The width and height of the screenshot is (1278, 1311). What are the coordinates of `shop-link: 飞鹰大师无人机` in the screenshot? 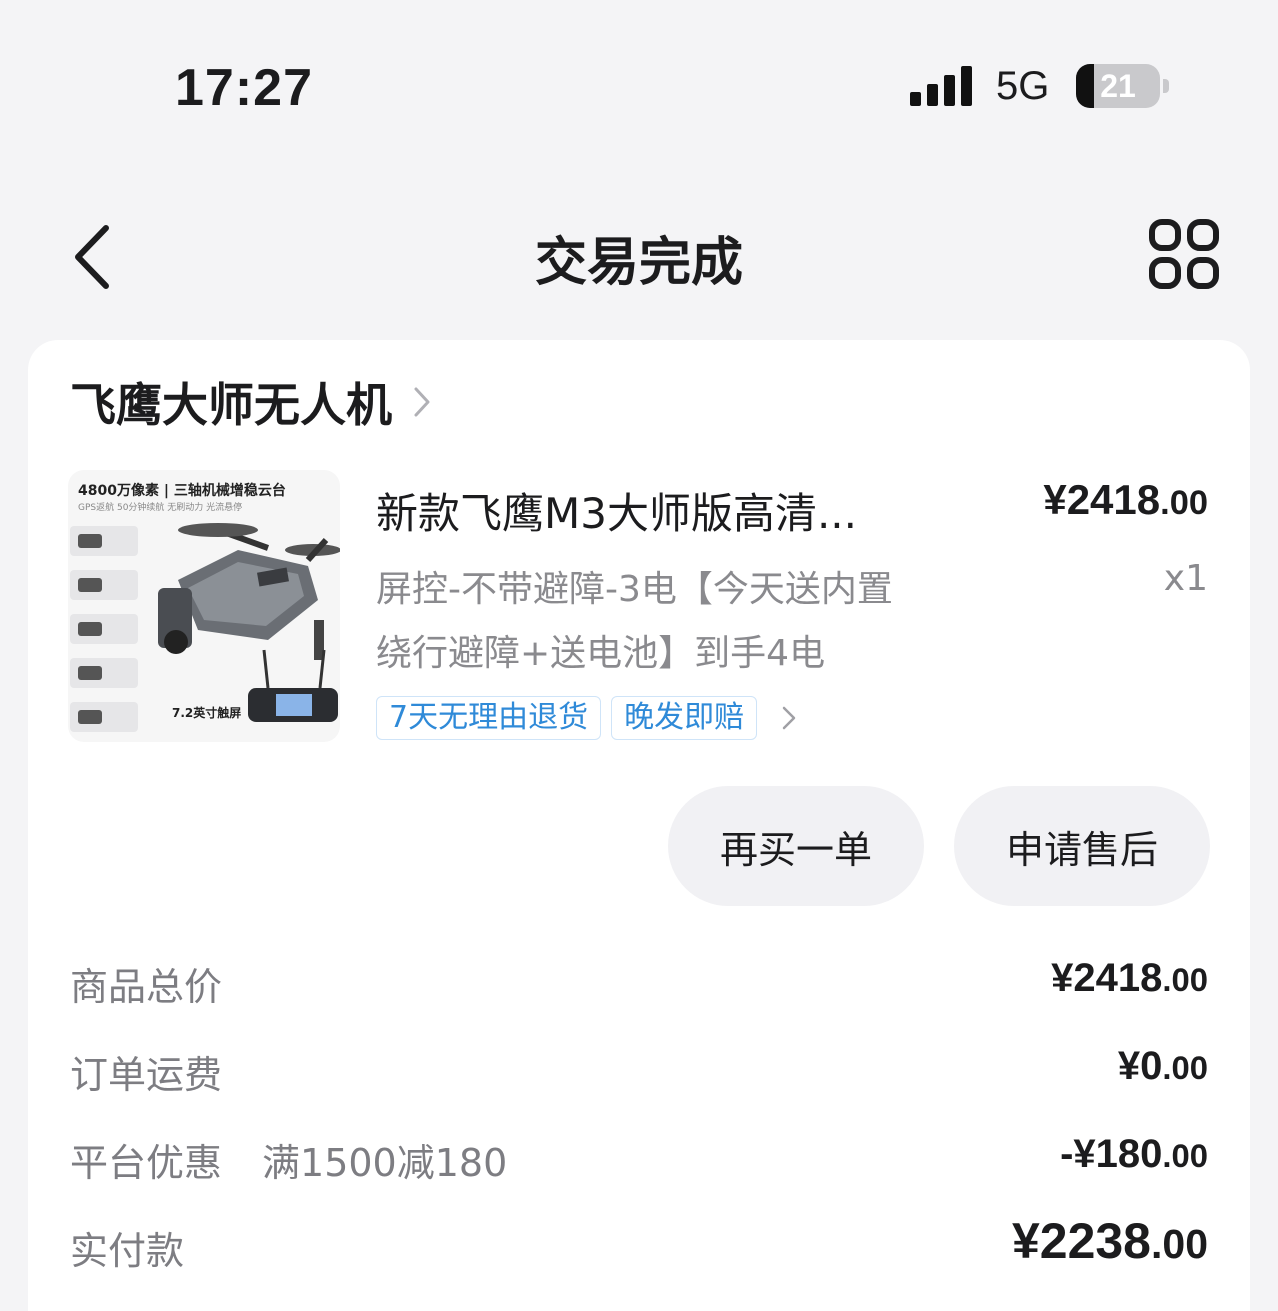 It's located at (251, 402).